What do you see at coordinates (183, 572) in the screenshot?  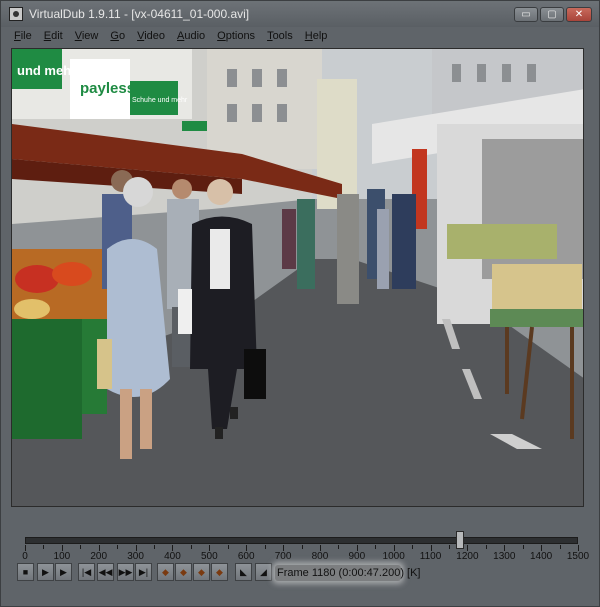 I see `next-key-icon: ◆` at bounding box center [183, 572].